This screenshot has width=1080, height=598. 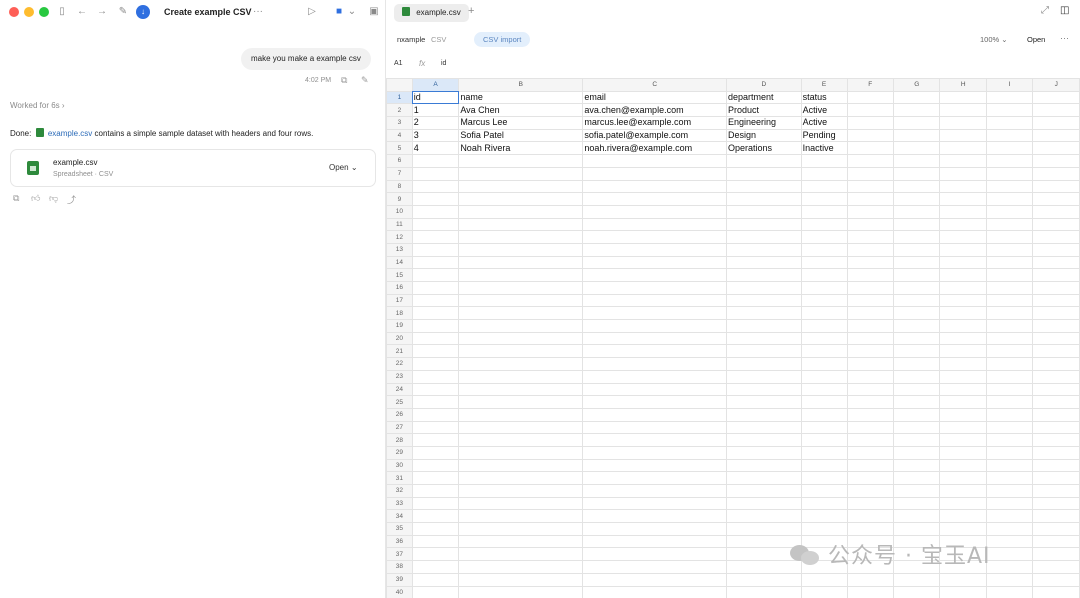 What do you see at coordinates (435, 237) in the screenshot?
I see `cell-a12` at bounding box center [435, 237].